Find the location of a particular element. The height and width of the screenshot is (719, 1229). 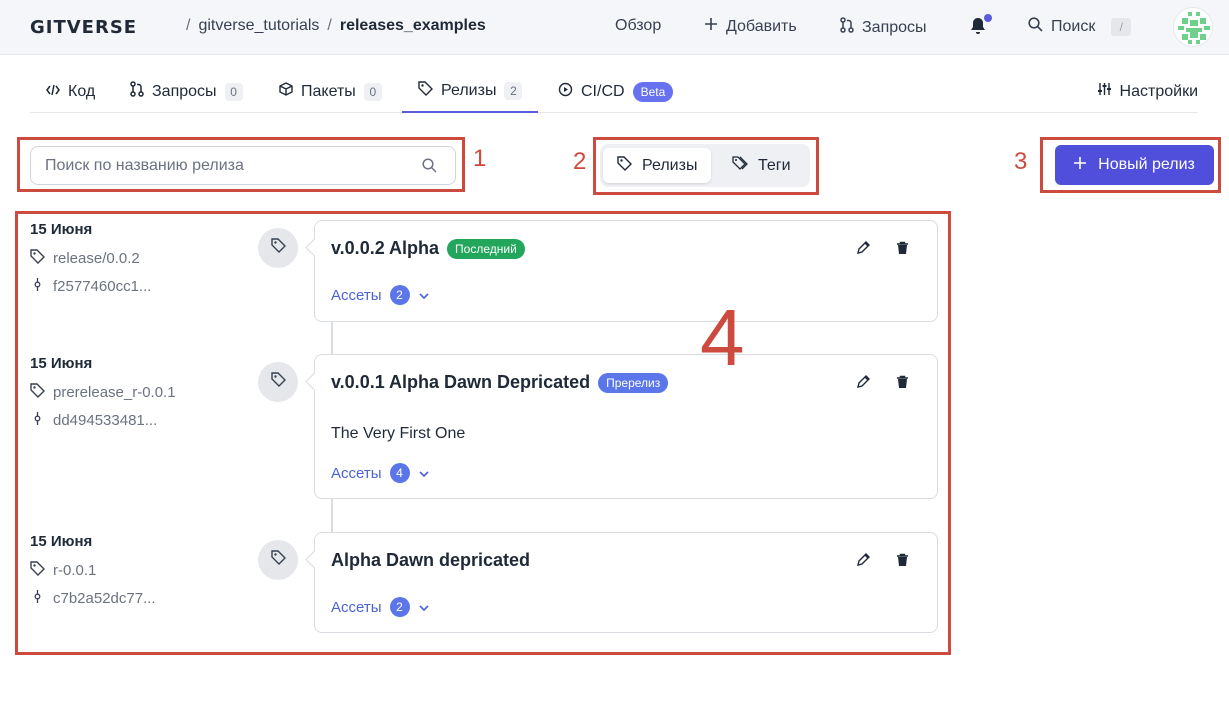

tab-label: Пакеты is located at coordinates (328, 91).